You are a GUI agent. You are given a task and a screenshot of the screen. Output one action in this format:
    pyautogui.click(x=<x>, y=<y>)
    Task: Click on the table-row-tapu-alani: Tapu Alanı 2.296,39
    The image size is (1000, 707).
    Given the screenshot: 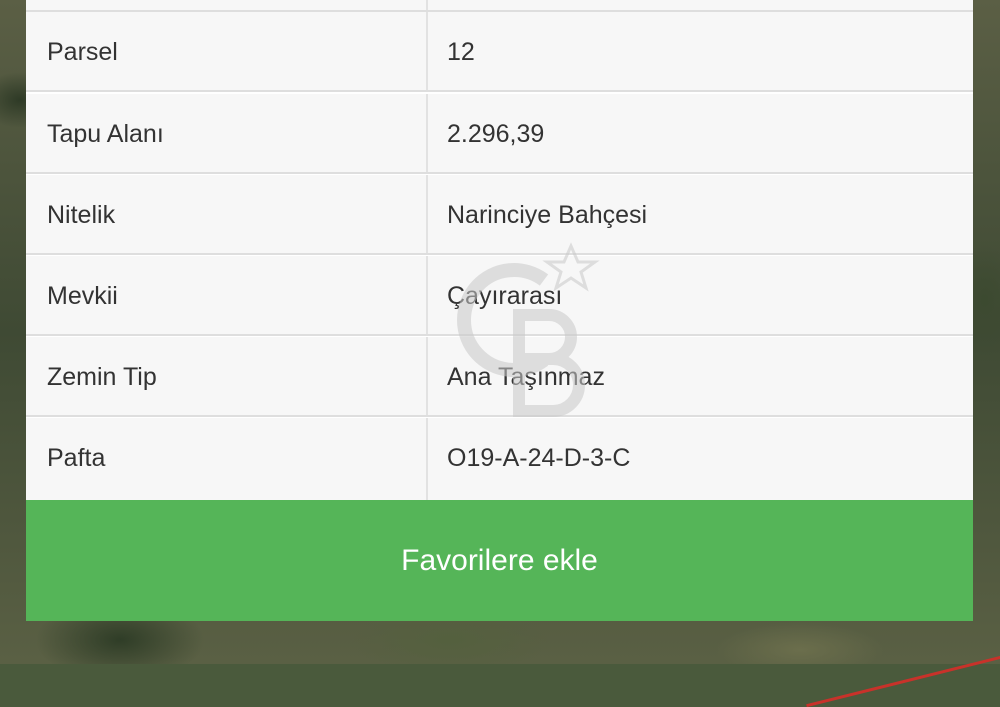 What is the action you would take?
    pyautogui.click(x=499, y=134)
    